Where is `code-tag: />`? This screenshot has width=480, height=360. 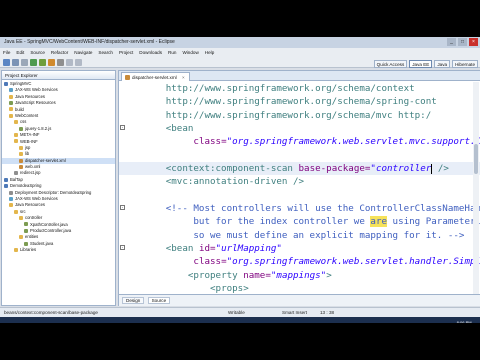 code-tag: /> is located at coordinates (440, 169).